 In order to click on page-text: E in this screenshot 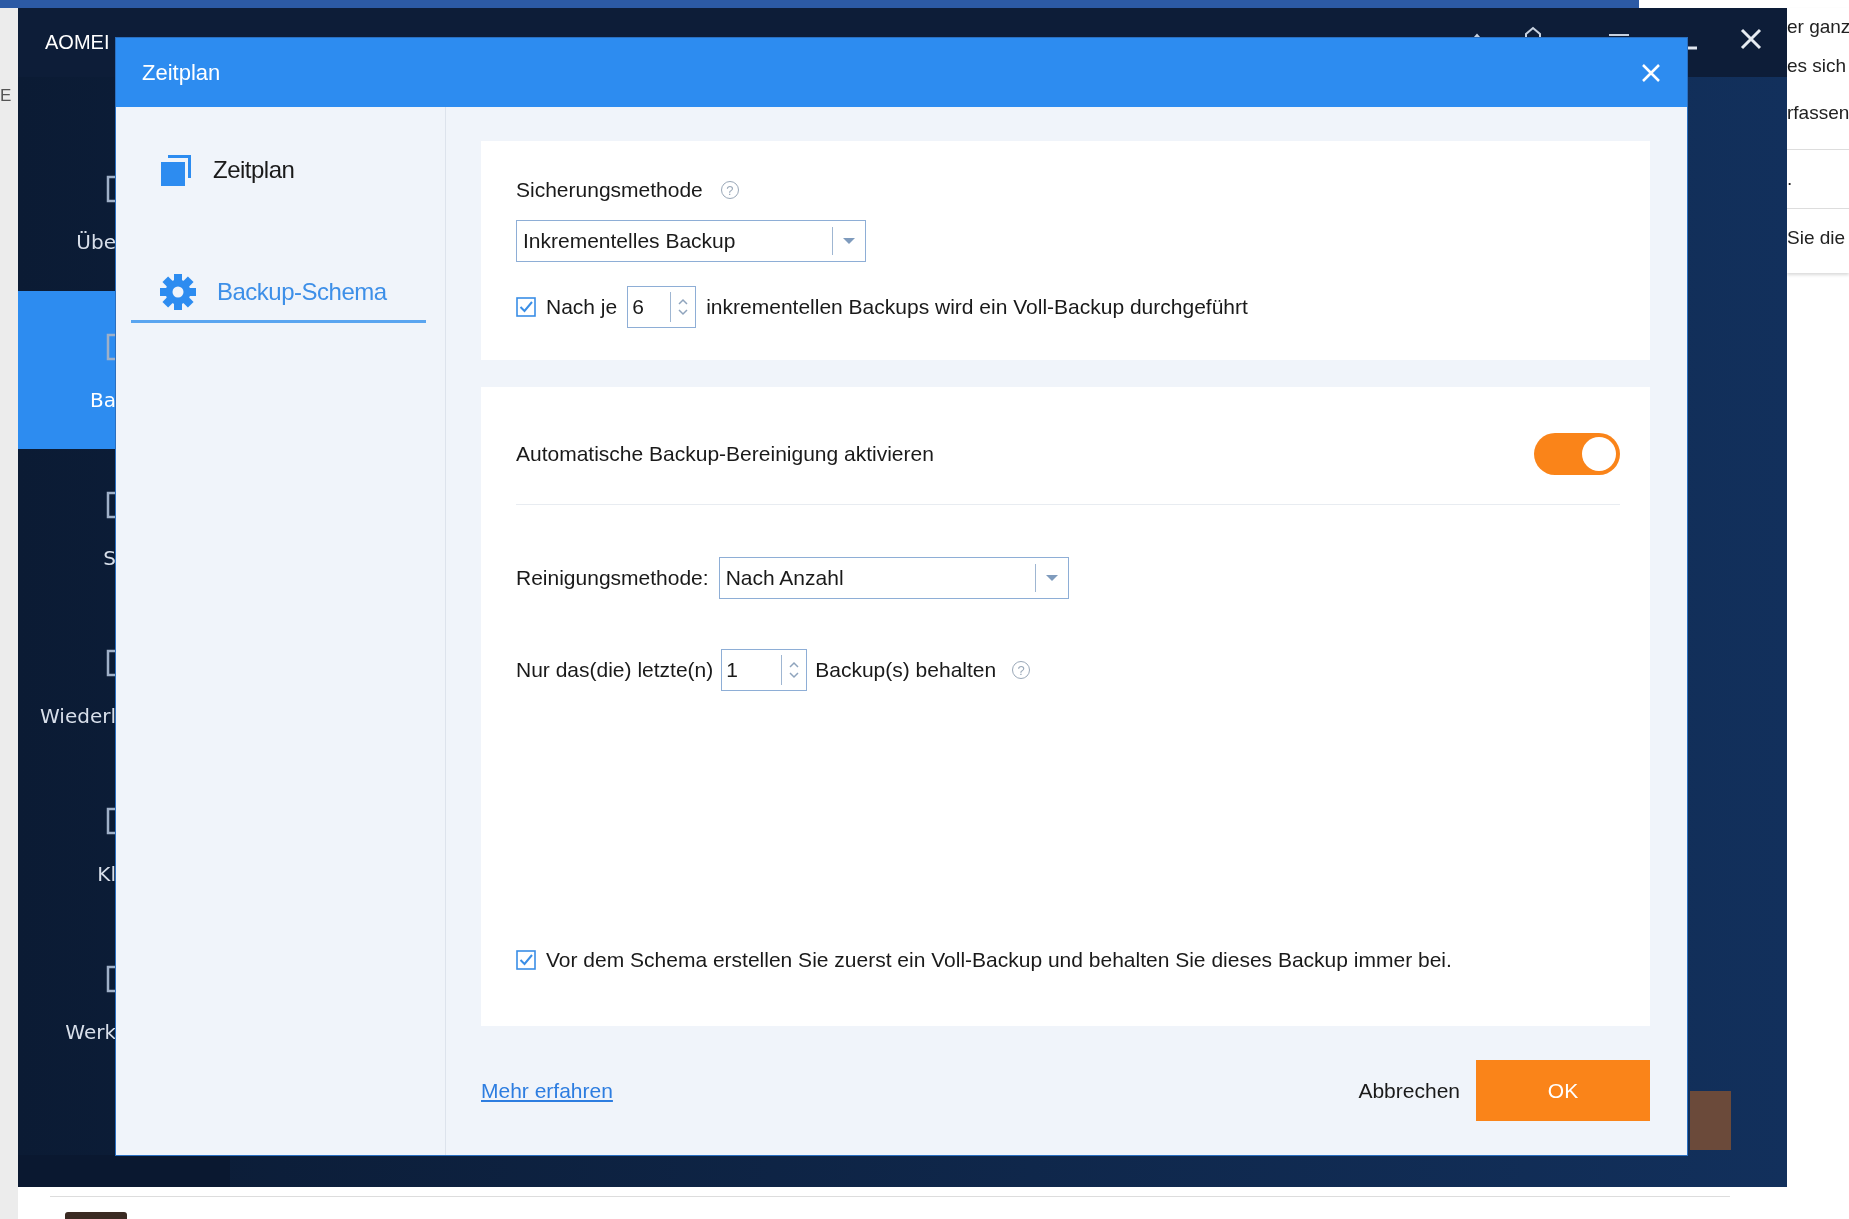, I will do `click(6, 96)`.